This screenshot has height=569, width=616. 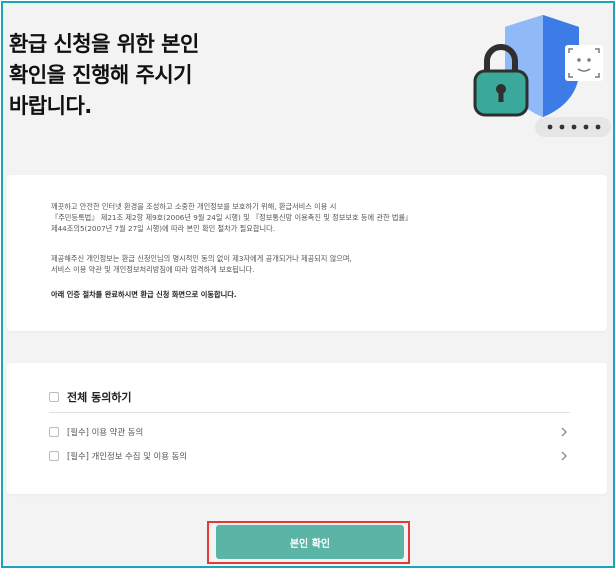 I want to click on verify-identity-button: 본인 확인, so click(x=310, y=542).